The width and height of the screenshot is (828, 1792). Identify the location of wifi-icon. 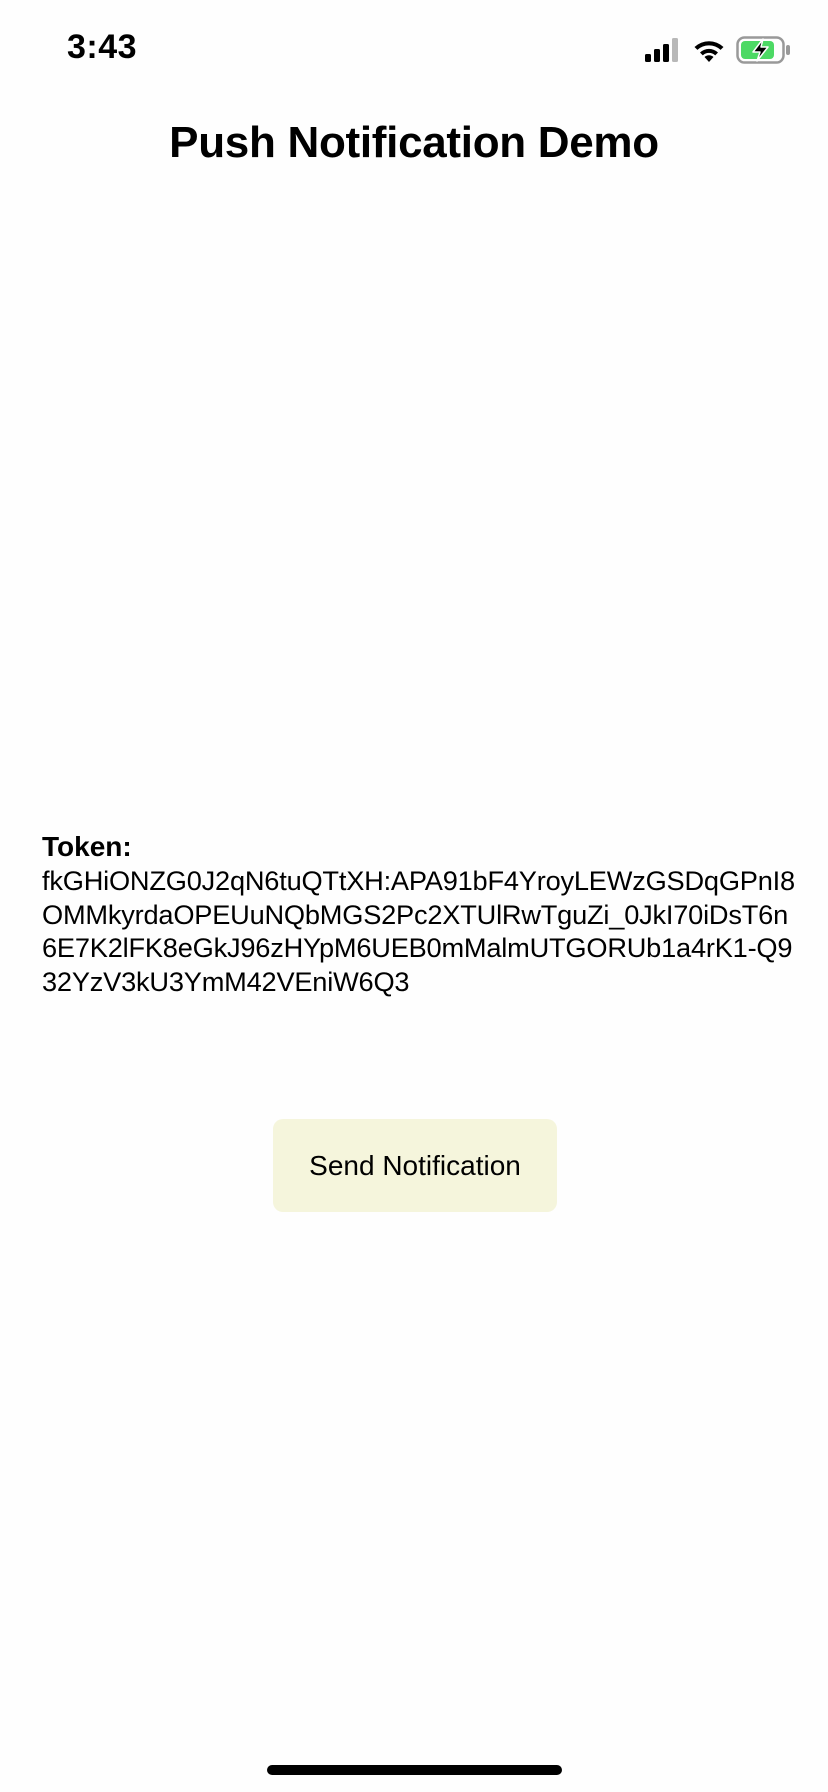
(709, 51).